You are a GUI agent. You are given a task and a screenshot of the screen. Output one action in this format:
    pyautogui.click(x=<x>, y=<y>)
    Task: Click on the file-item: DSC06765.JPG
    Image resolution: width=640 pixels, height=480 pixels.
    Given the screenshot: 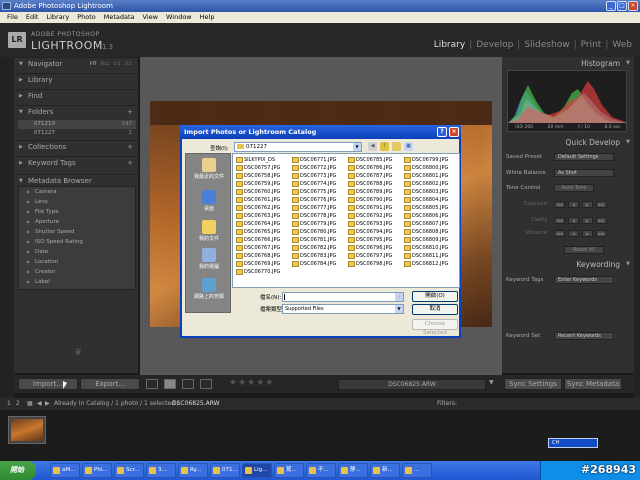 What is the action you would take?
    pyautogui.click(x=263, y=232)
    